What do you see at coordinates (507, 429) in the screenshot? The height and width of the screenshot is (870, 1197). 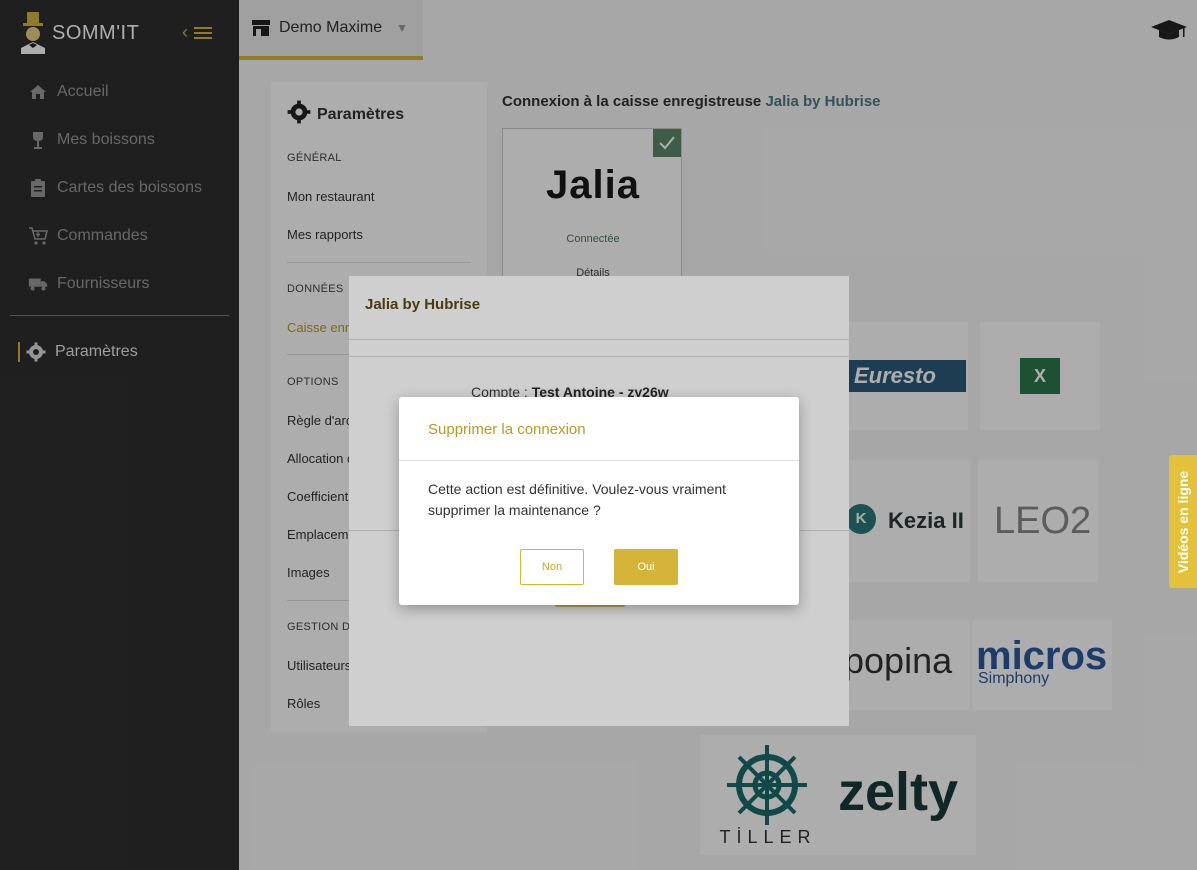 I see `dialog-title: Supprimer la connexion` at bounding box center [507, 429].